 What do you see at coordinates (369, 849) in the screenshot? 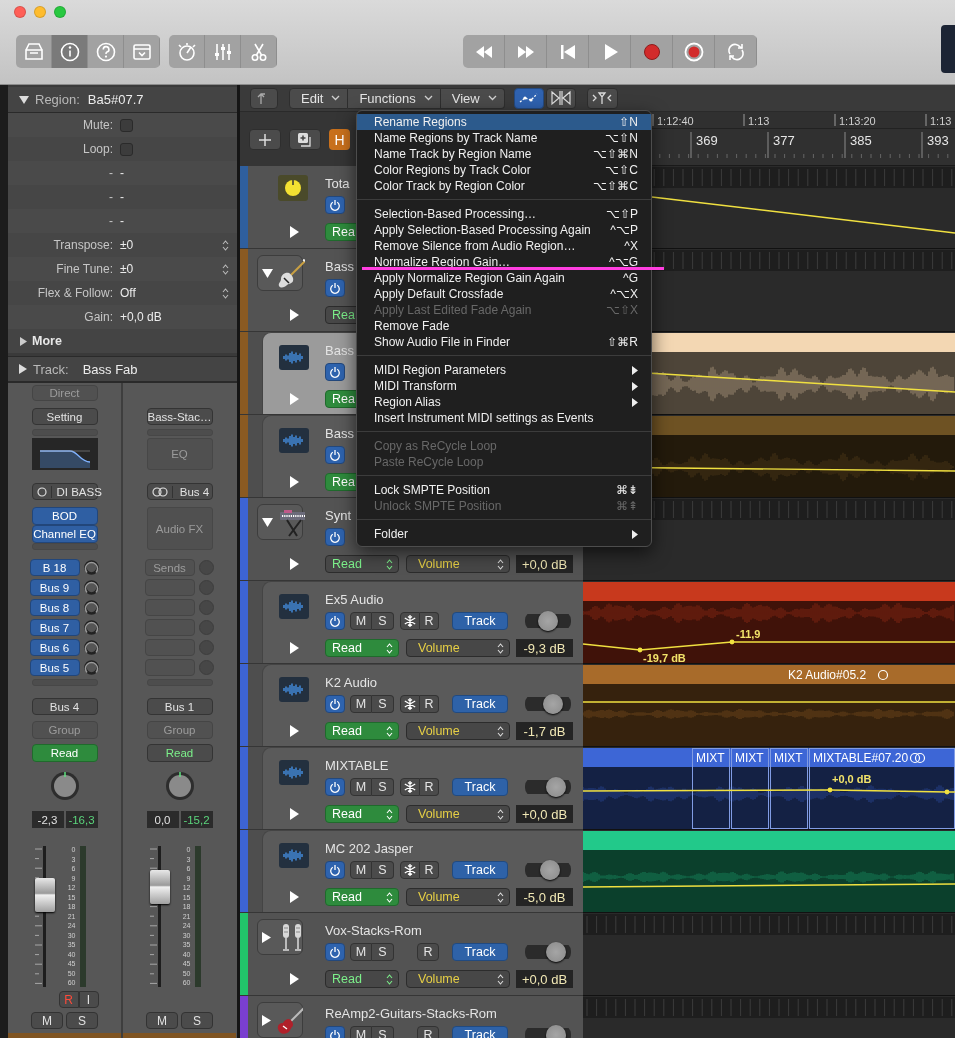
I see `track-name: MC 202 Jasper` at bounding box center [369, 849].